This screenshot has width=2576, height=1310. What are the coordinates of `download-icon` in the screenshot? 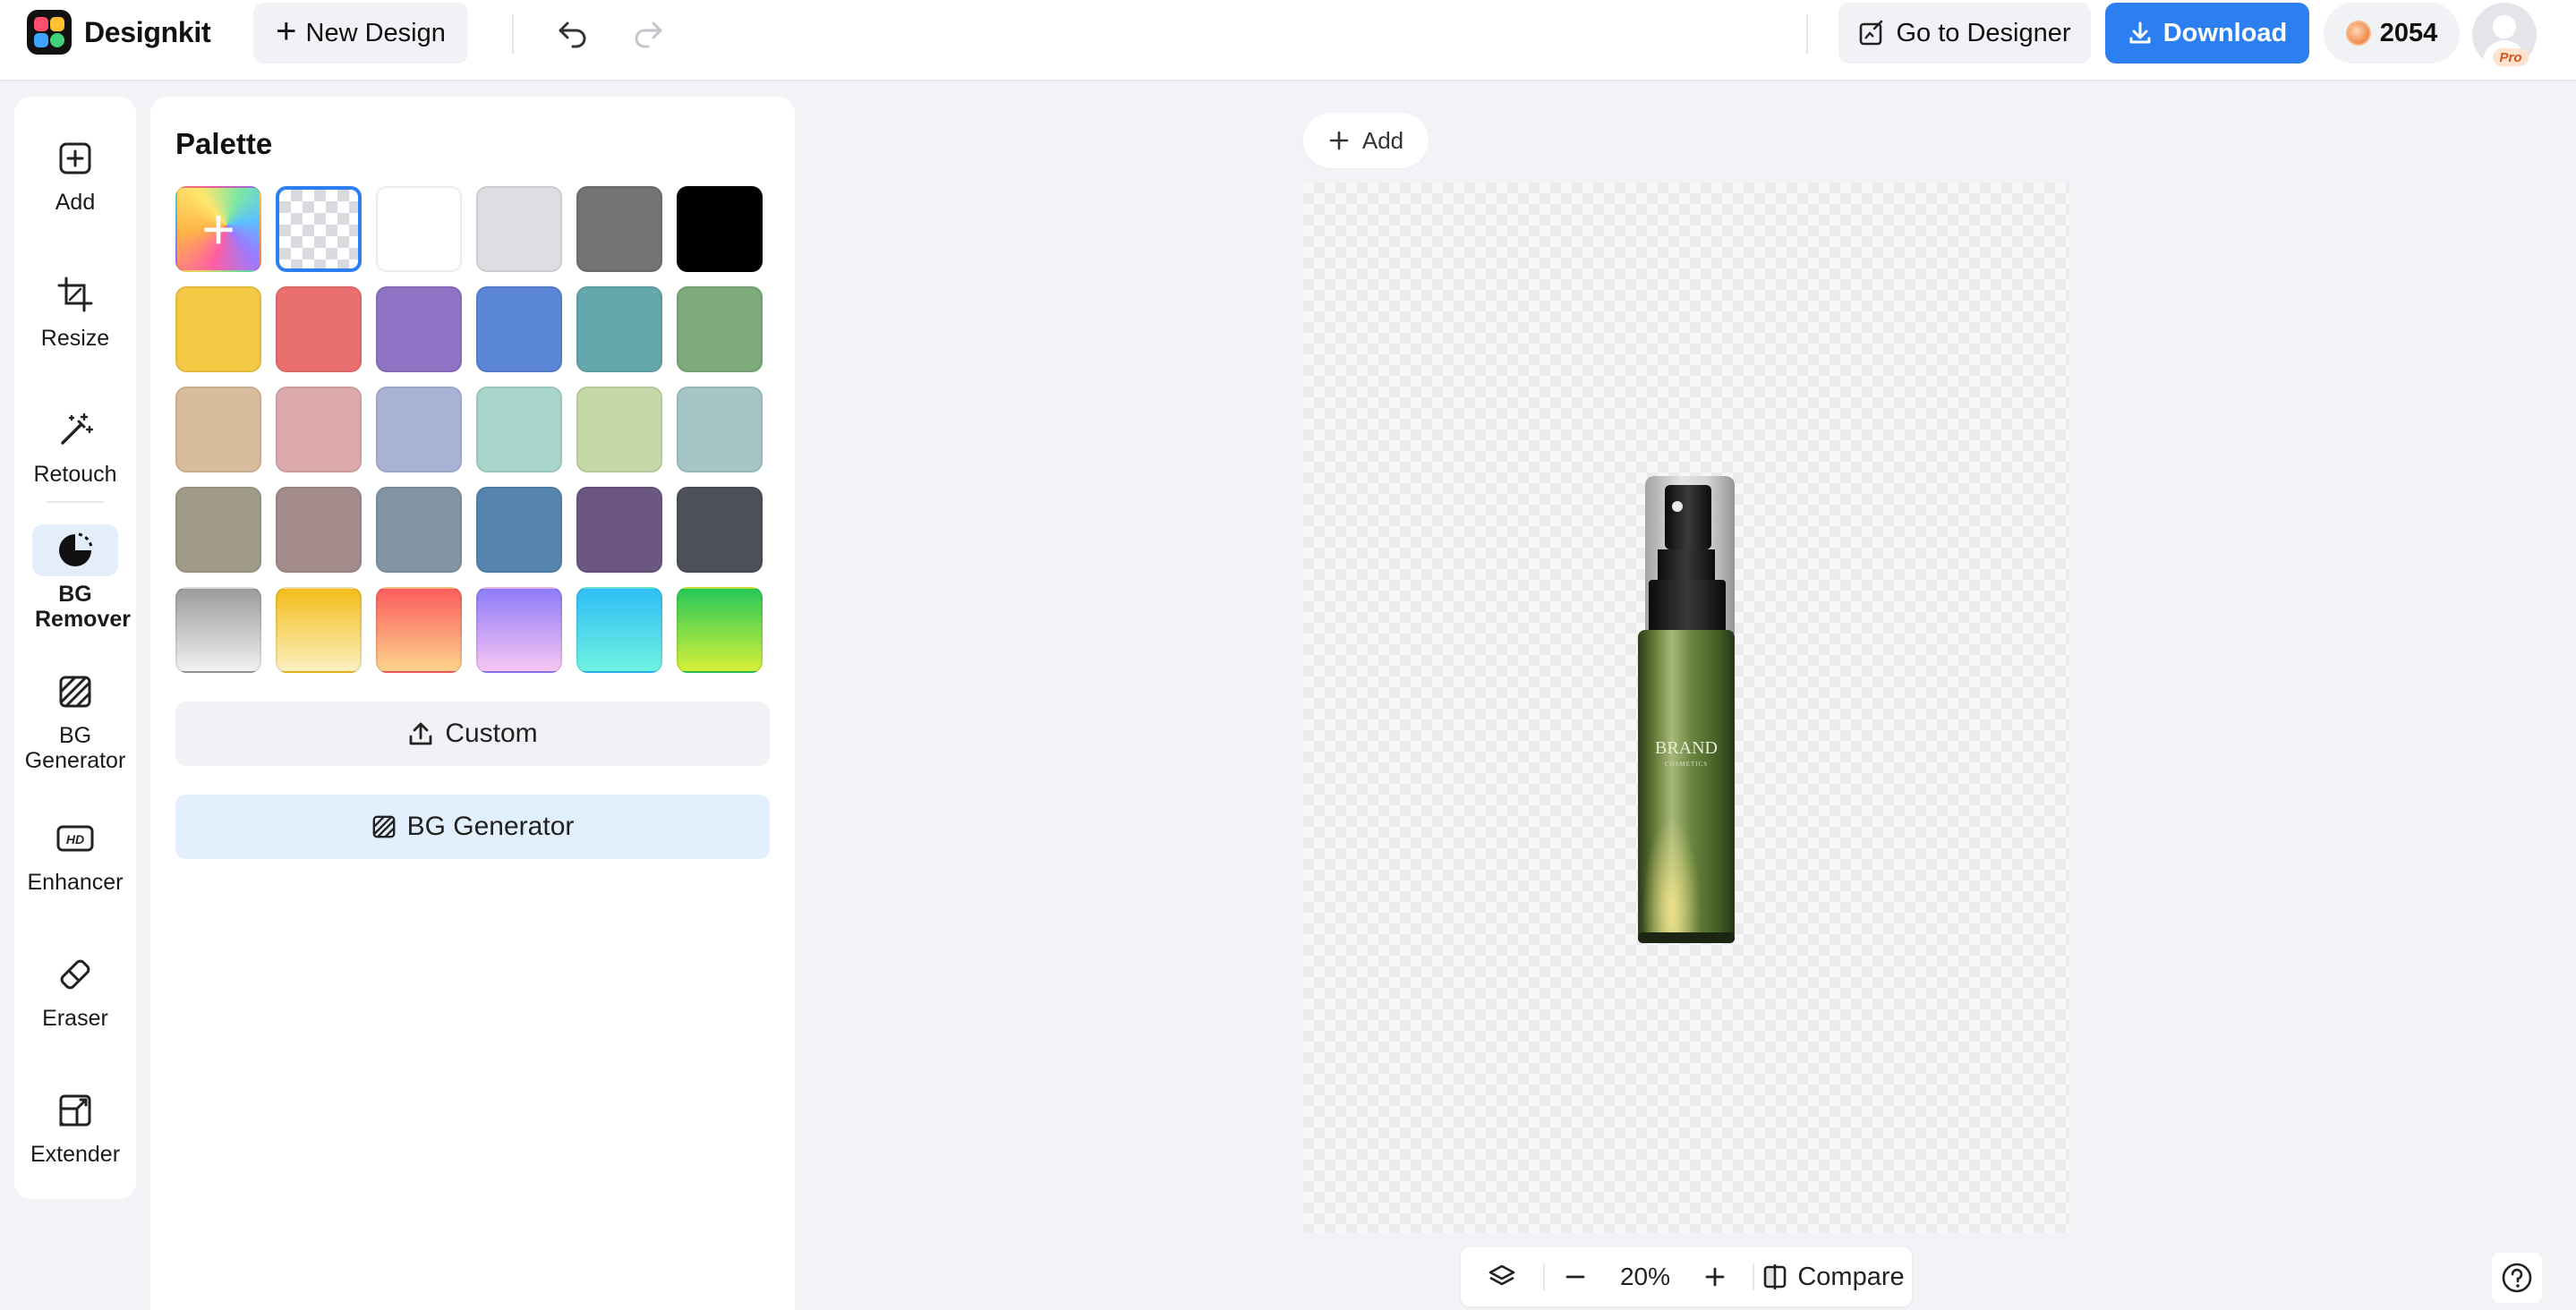 It's located at (2140, 32).